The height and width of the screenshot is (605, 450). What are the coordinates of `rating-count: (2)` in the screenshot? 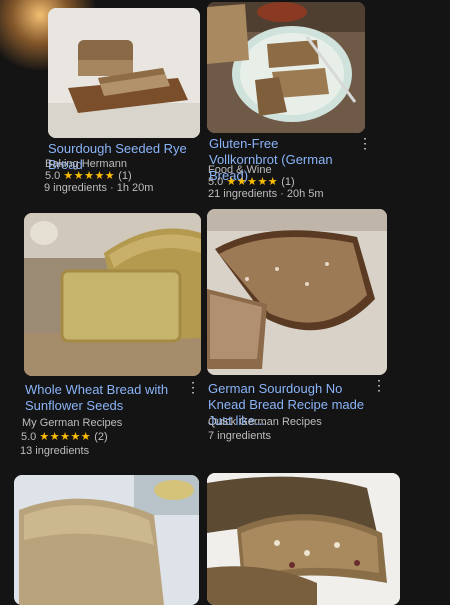 It's located at (101, 437).